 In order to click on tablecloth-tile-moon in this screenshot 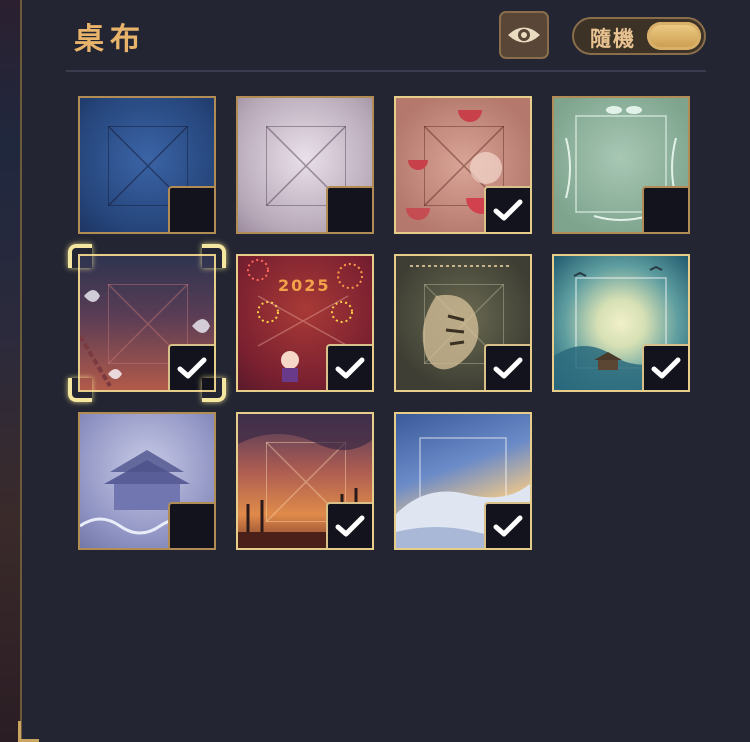, I will do `click(621, 323)`.